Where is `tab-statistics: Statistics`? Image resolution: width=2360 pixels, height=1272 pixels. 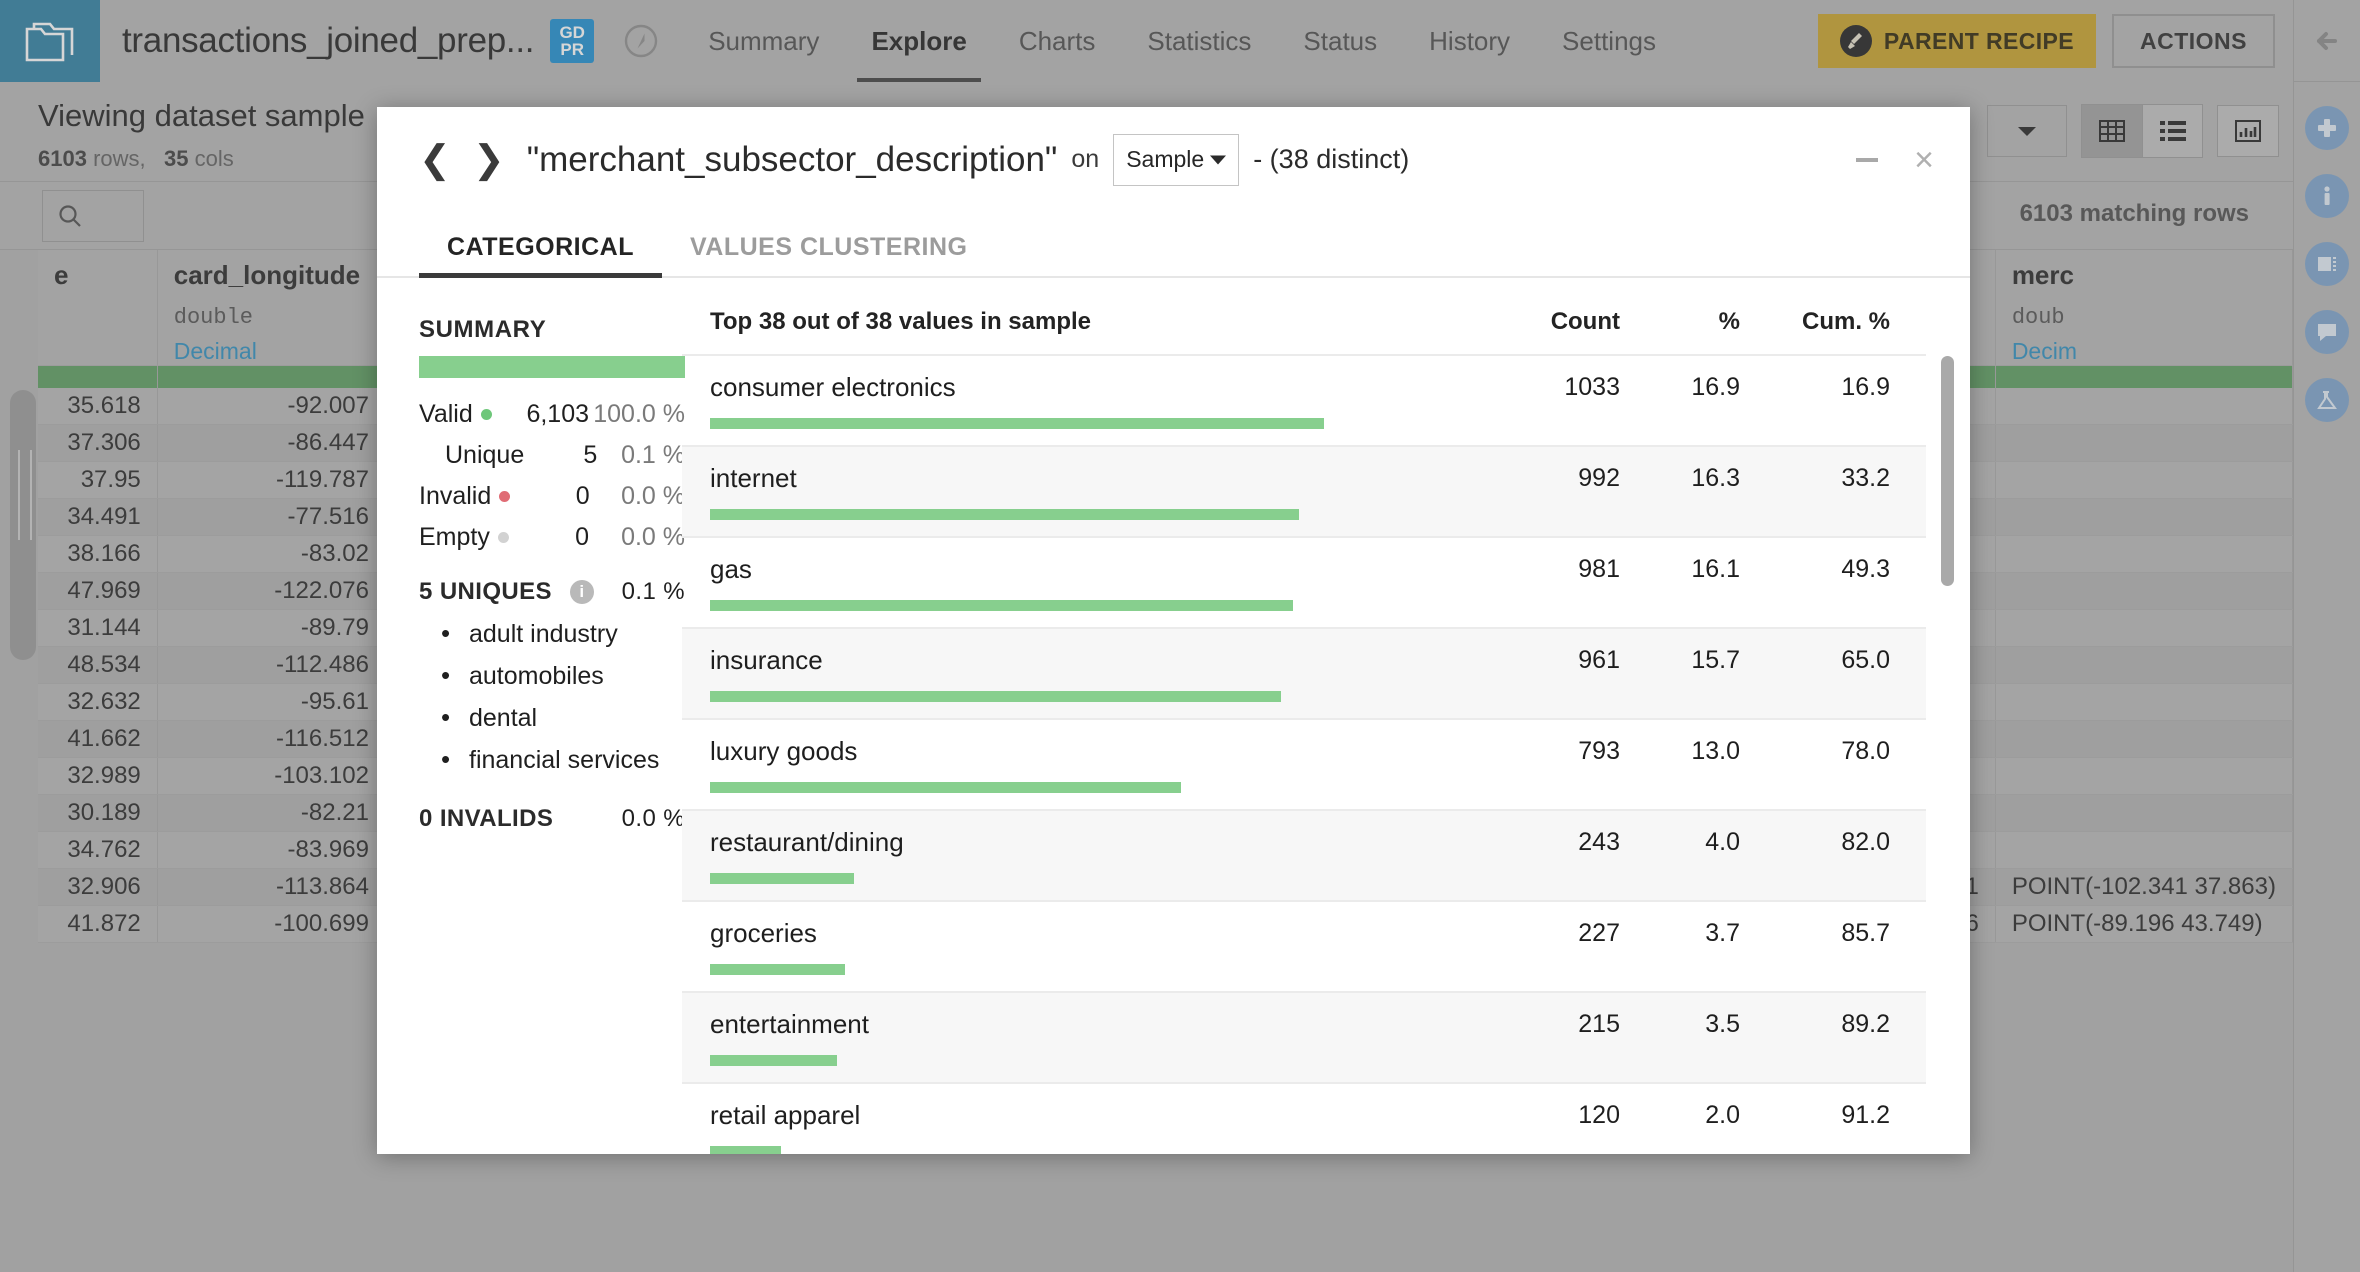 tab-statistics: Statistics is located at coordinates (1199, 41).